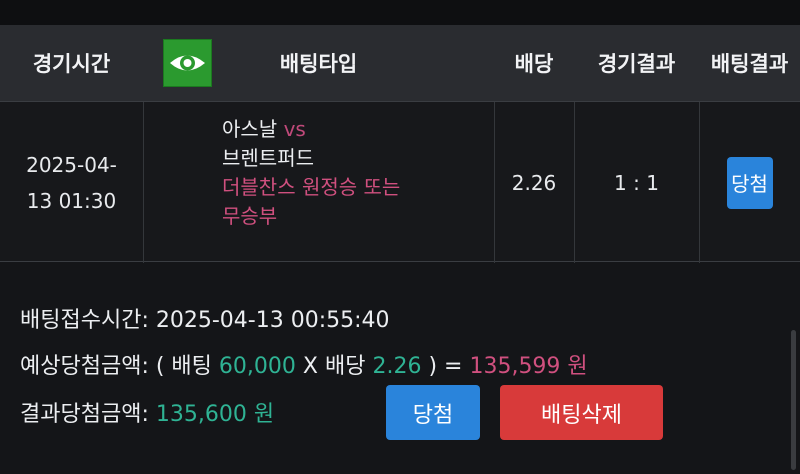  I want to click on bet-type-cell: 아스날 vs 브렌트퍼드 더블찬스 원정승 또는 무승부, so click(353, 173).